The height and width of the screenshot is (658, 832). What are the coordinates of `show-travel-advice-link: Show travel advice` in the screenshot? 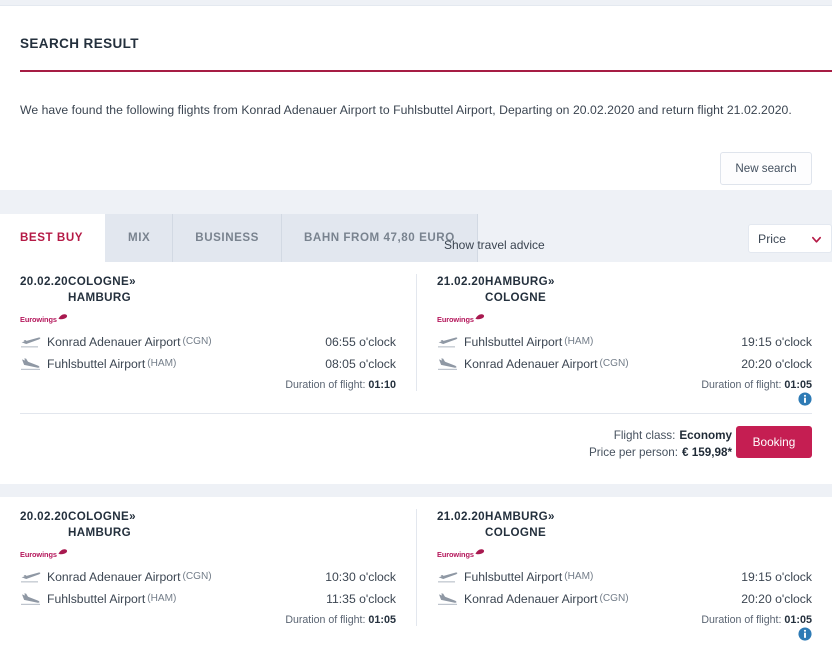 It's located at (494, 245).